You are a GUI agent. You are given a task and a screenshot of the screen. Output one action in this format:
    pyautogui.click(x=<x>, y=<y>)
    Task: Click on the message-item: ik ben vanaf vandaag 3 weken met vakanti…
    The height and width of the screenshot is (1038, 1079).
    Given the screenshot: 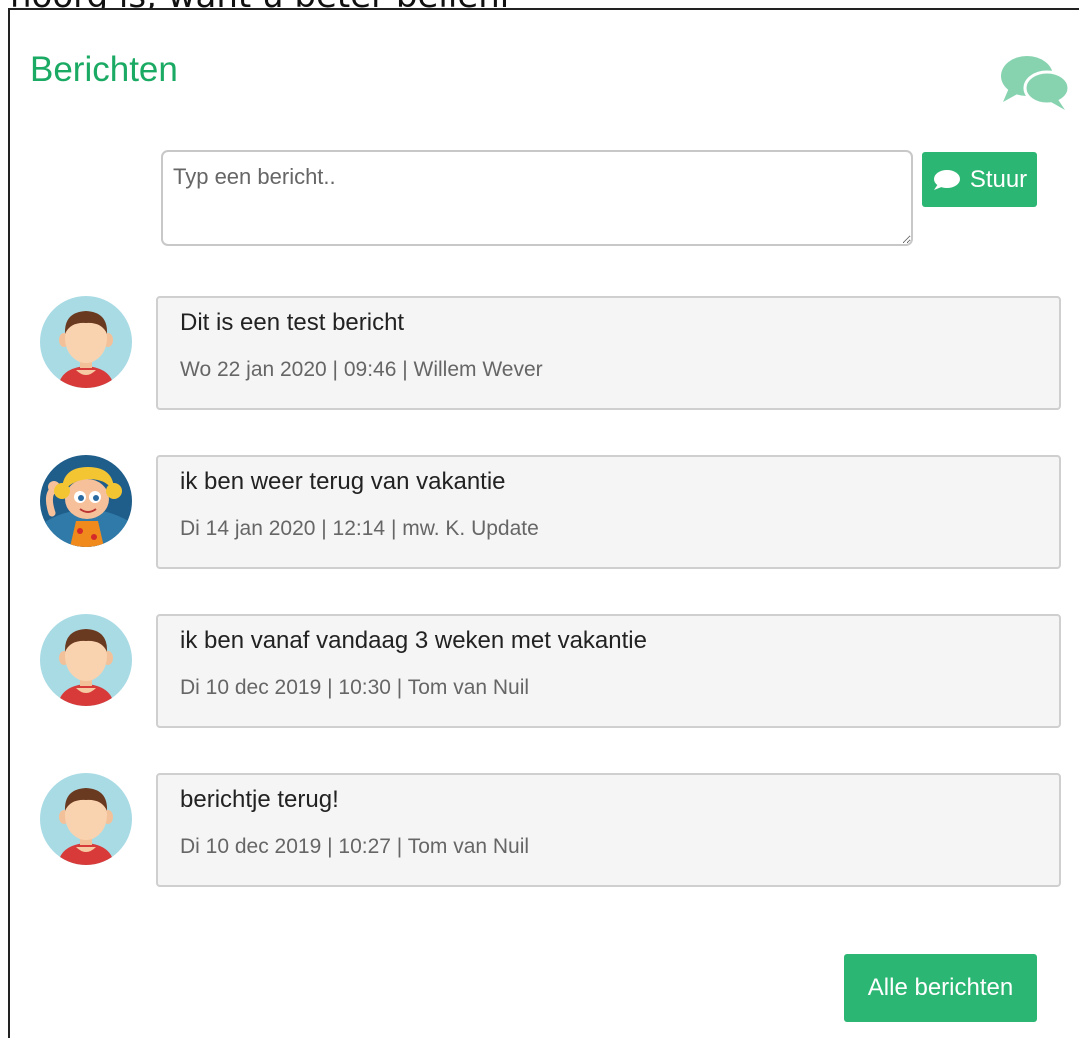 What is the action you would take?
    pyautogui.click(x=544, y=671)
    